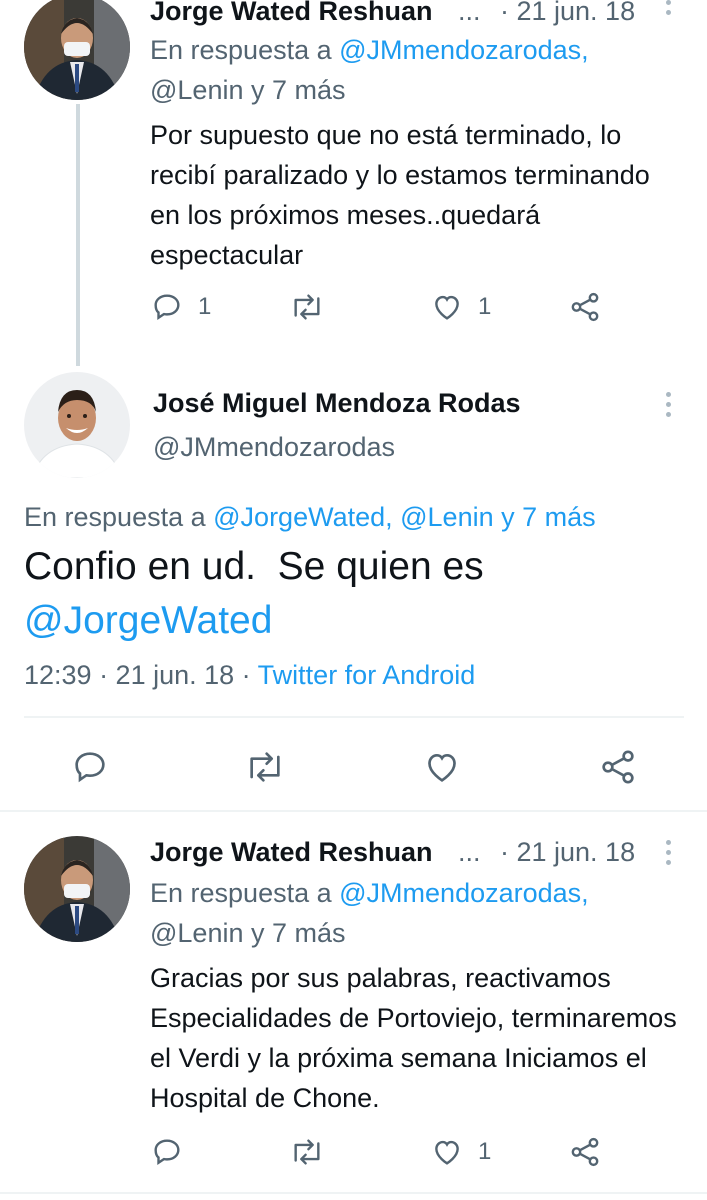  Describe the element at coordinates (78, 235) in the screenshot. I see `thread-connector-line` at that location.